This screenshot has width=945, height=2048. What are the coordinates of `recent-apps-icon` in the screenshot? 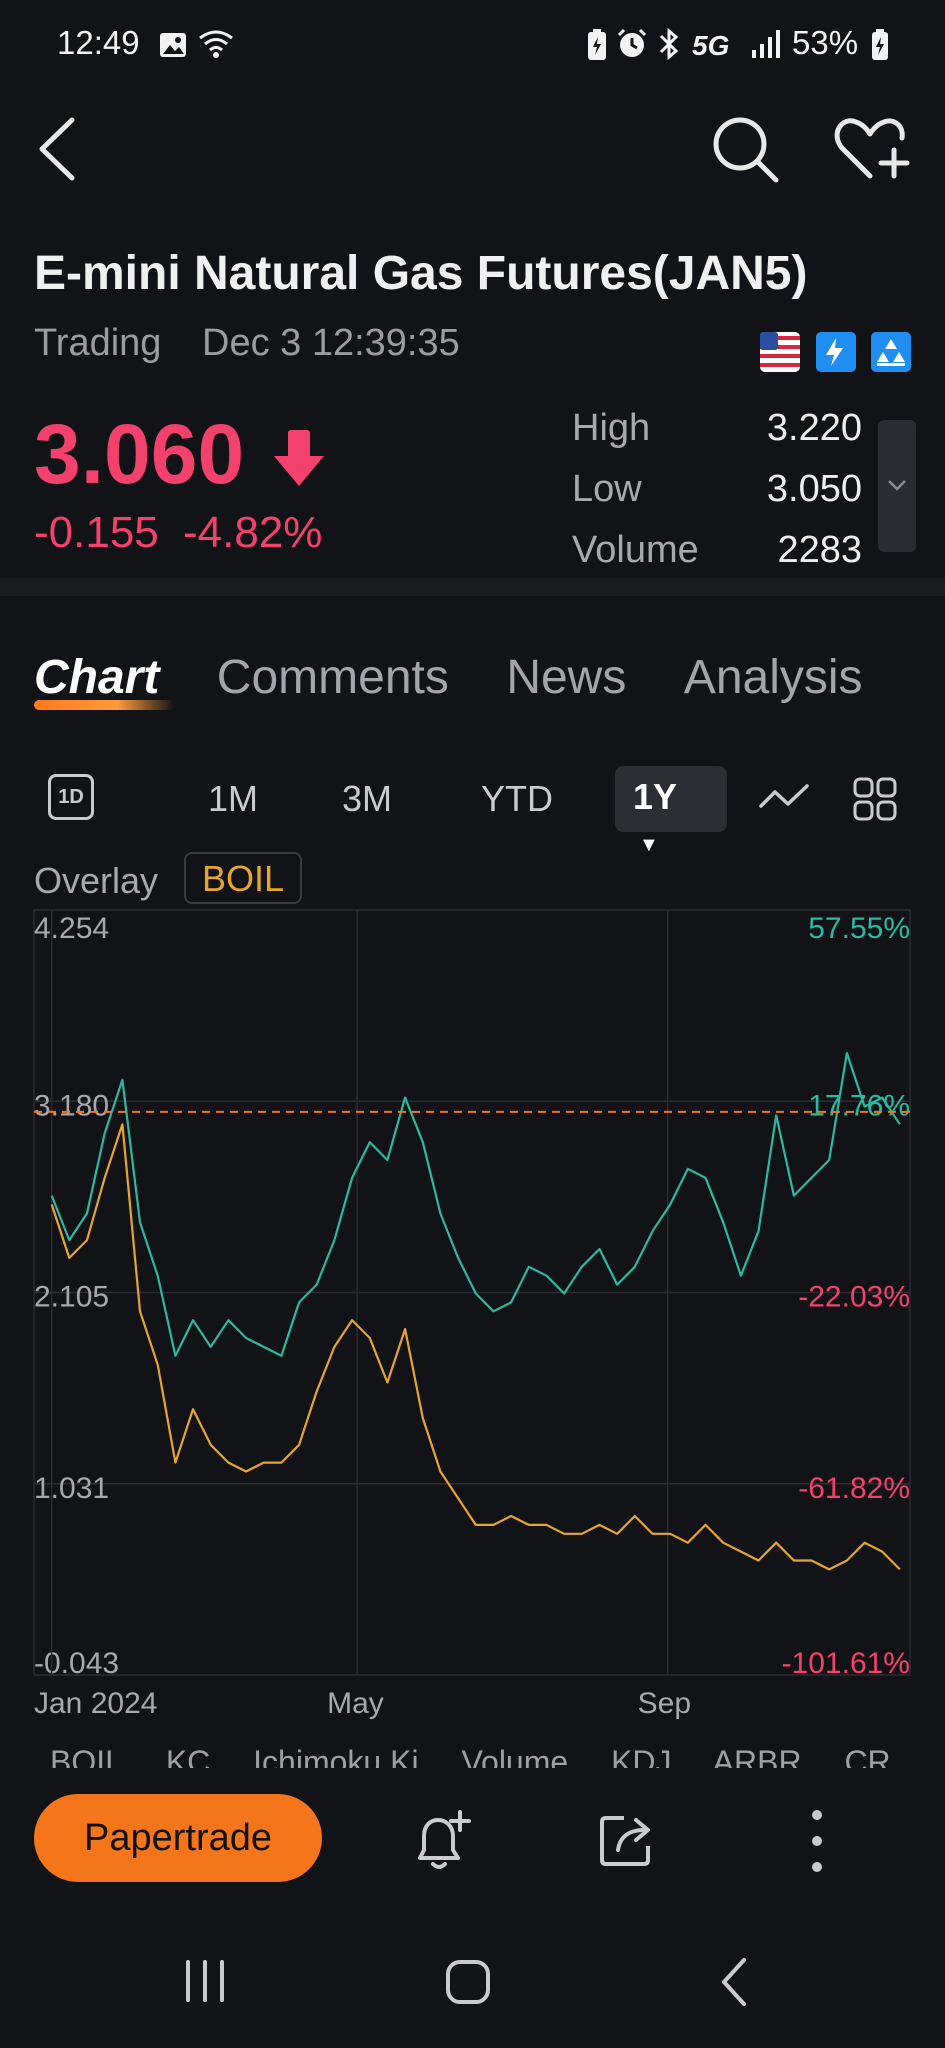 It's located at (205, 1981).